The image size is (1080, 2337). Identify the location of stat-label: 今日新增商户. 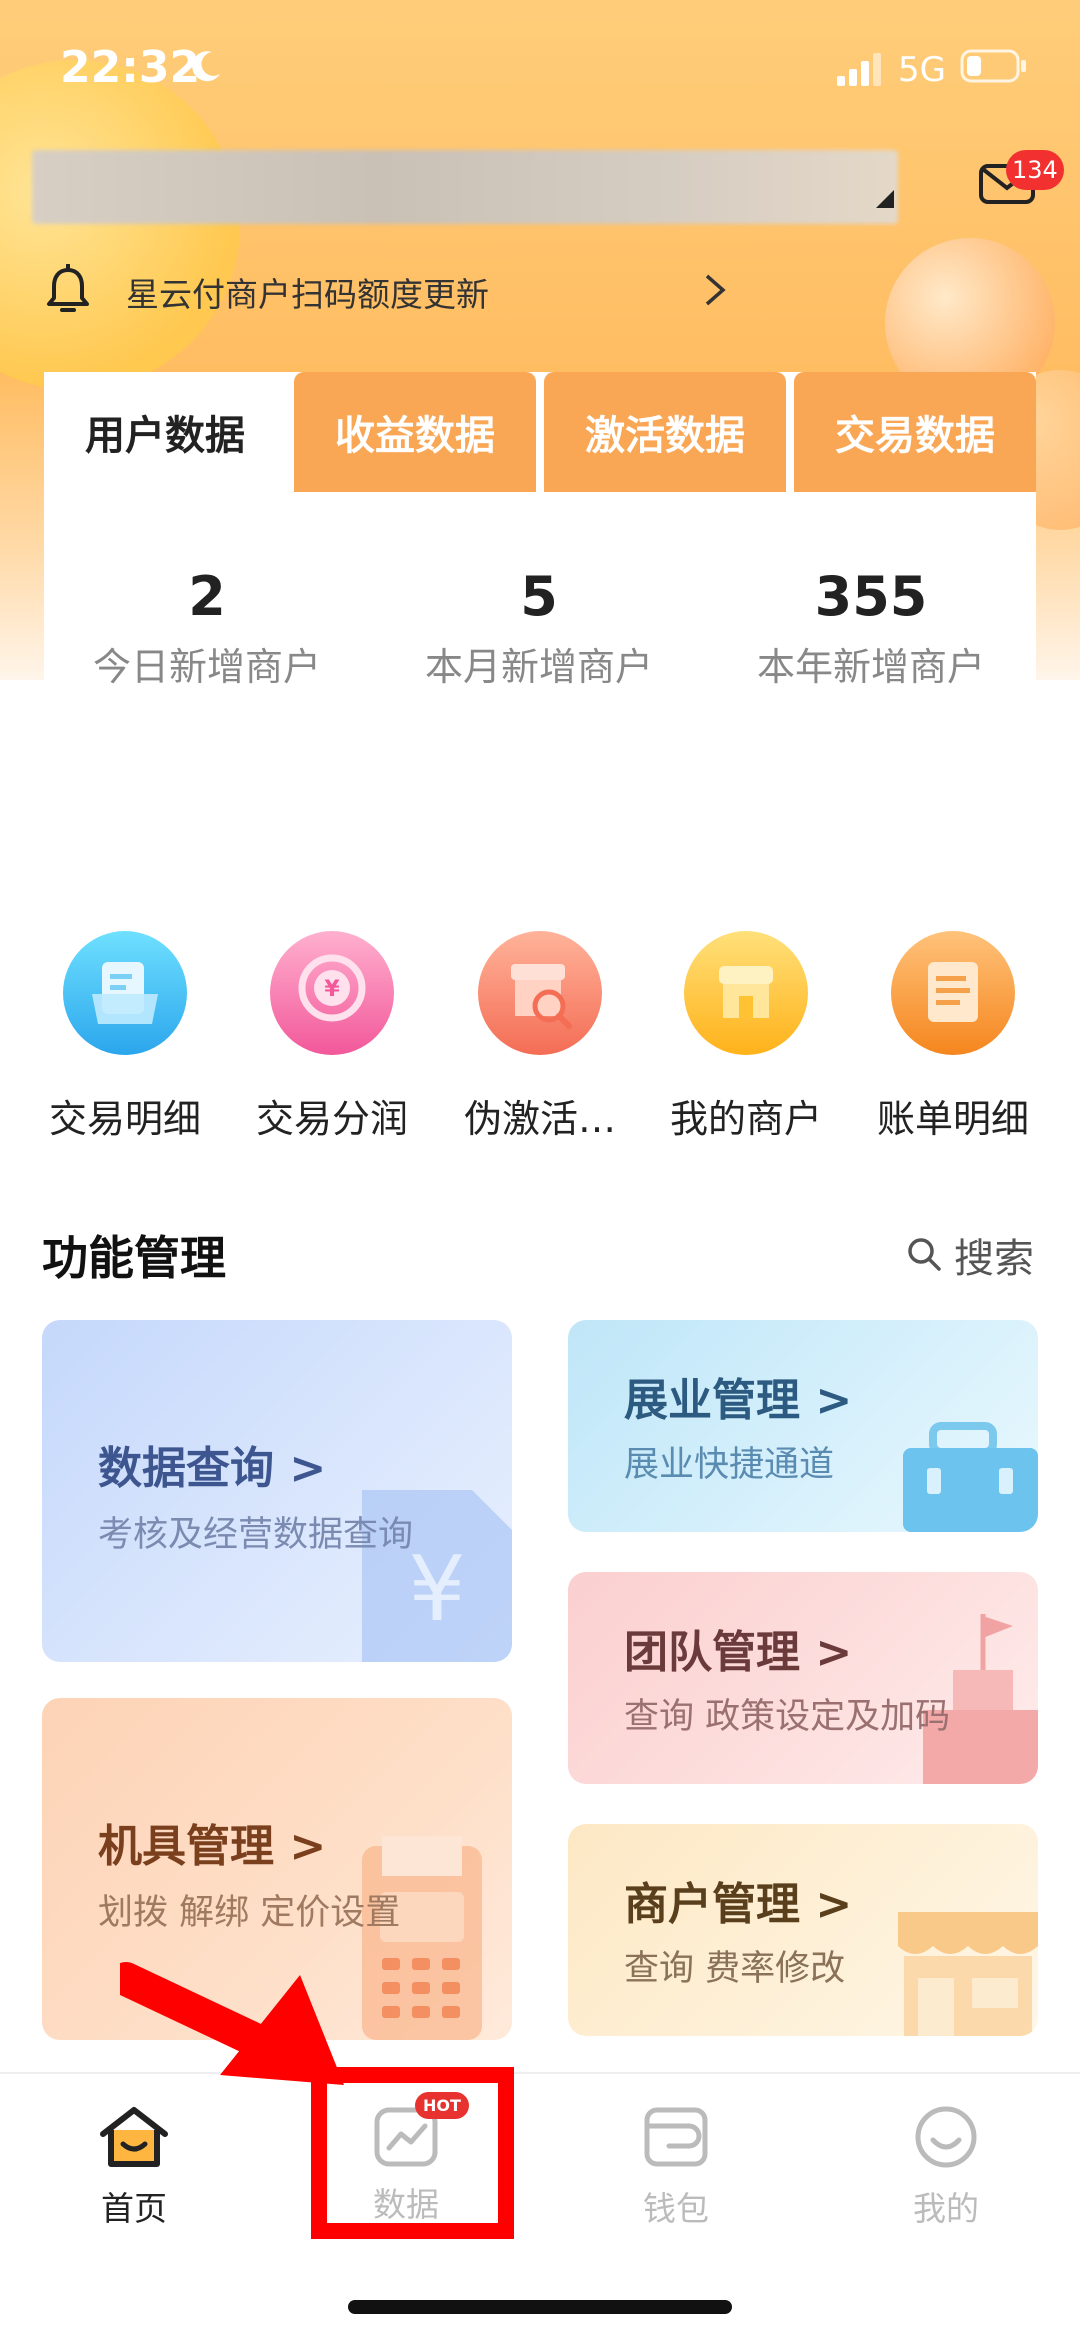
(206, 667).